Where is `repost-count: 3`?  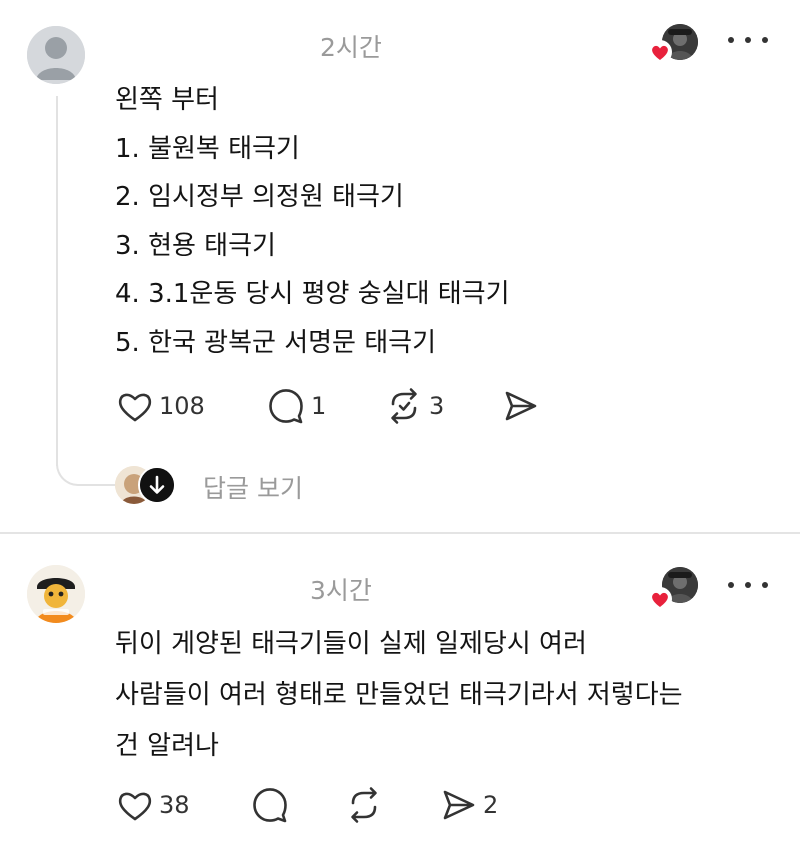 repost-count: 3 is located at coordinates (437, 406).